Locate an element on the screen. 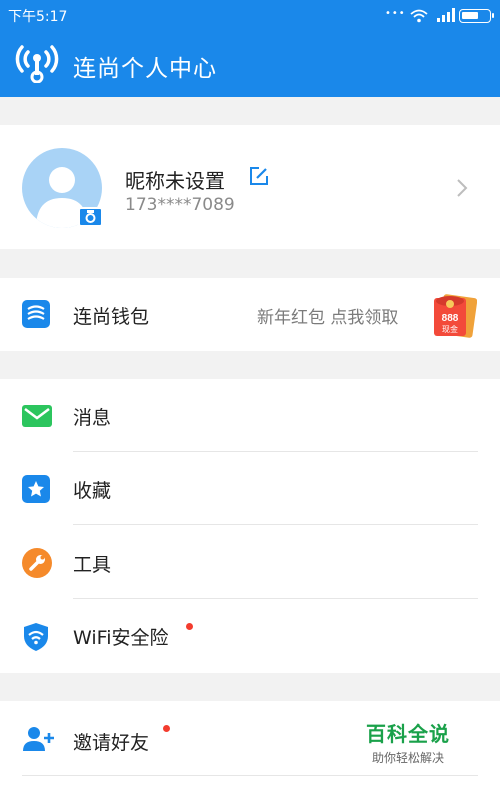  notification-dots: ••• is located at coordinates (395, 13).